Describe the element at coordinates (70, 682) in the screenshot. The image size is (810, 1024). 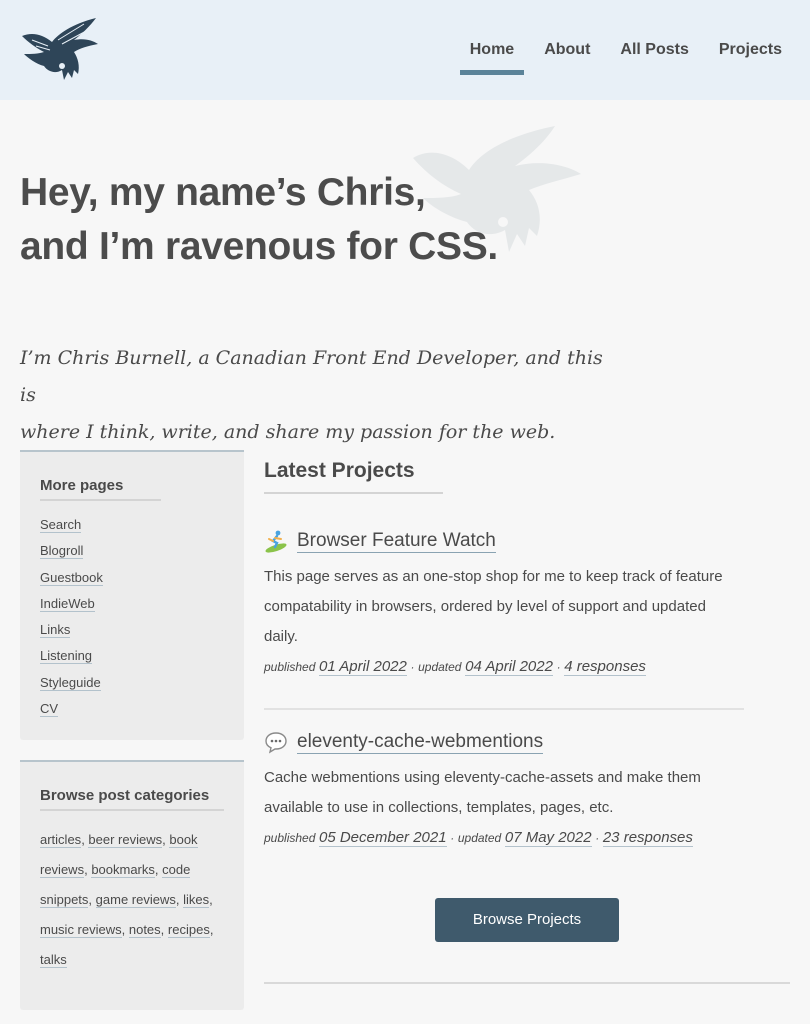
I see `link-styleguide: Styleguide` at that location.